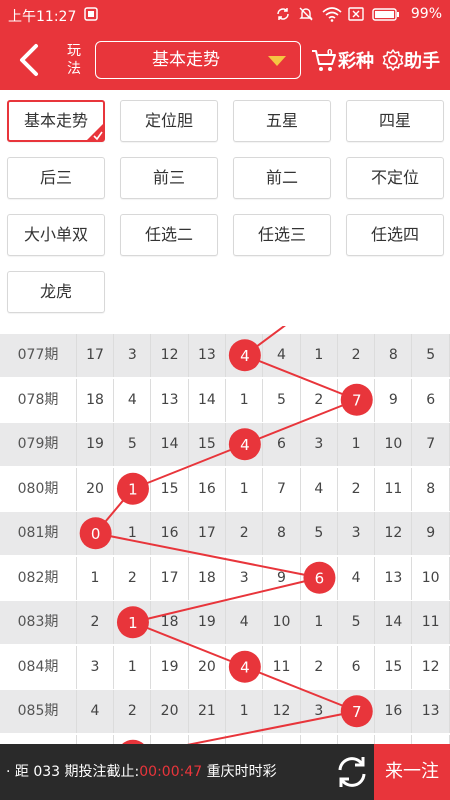 The height and width of the screenshot is (800, 450). What do you see at coordinates (306, 14) in the screenshot?
I see `mute-icon` at bounding box center [306, 14].